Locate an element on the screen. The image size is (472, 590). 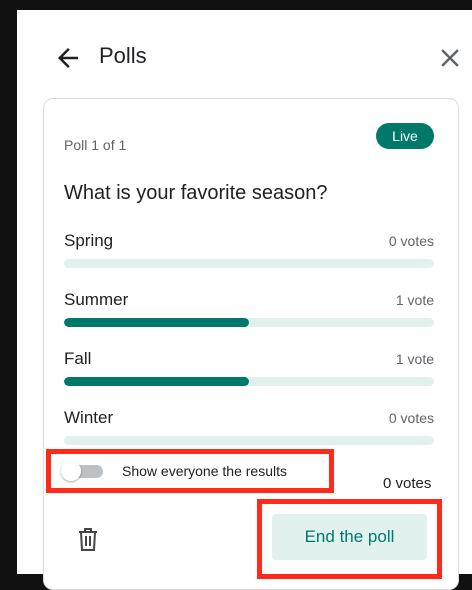
end-poll-button: End the poll is located at coordinates (349, 537).